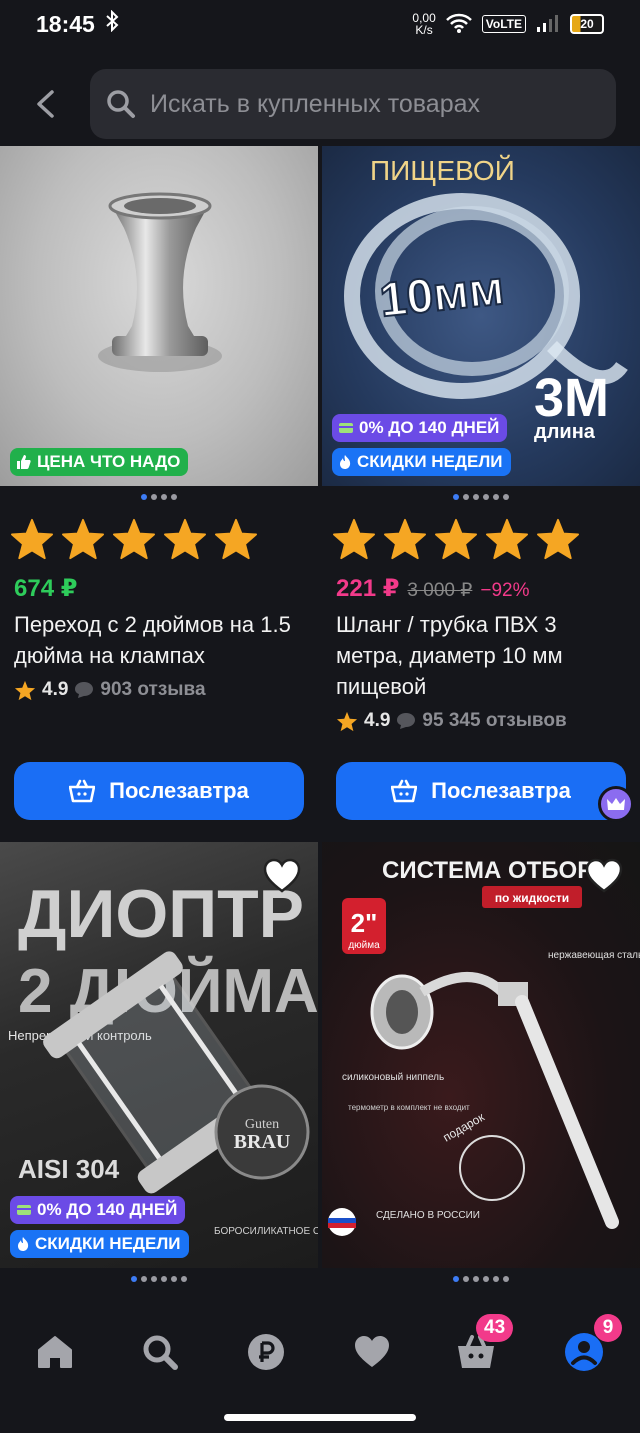 The height and width of the screenshot is (1433, 640). What do you see at coordinates (571, 398) in the screenshot?
I see `image-text: 3М` at bounding box center [571, 398].